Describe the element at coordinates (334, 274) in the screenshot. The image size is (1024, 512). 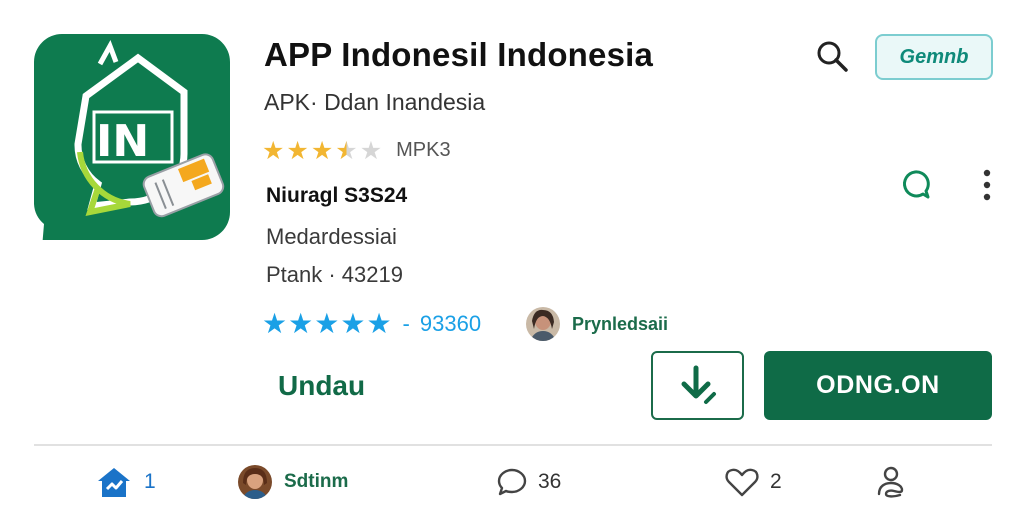
I see `app-rank: Ptank · 43219` at that location.